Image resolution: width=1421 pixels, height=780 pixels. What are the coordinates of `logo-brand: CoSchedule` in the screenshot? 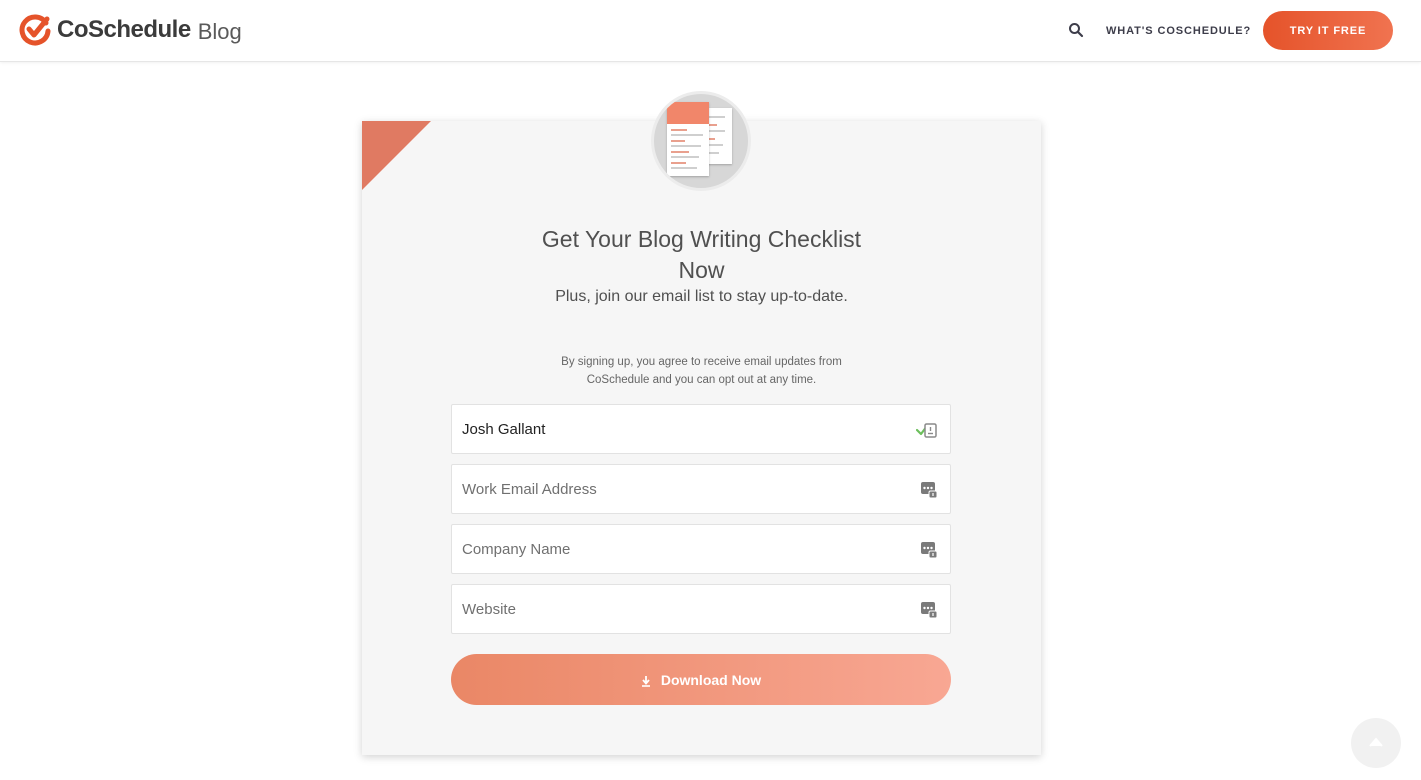 It's located at (124, 29).